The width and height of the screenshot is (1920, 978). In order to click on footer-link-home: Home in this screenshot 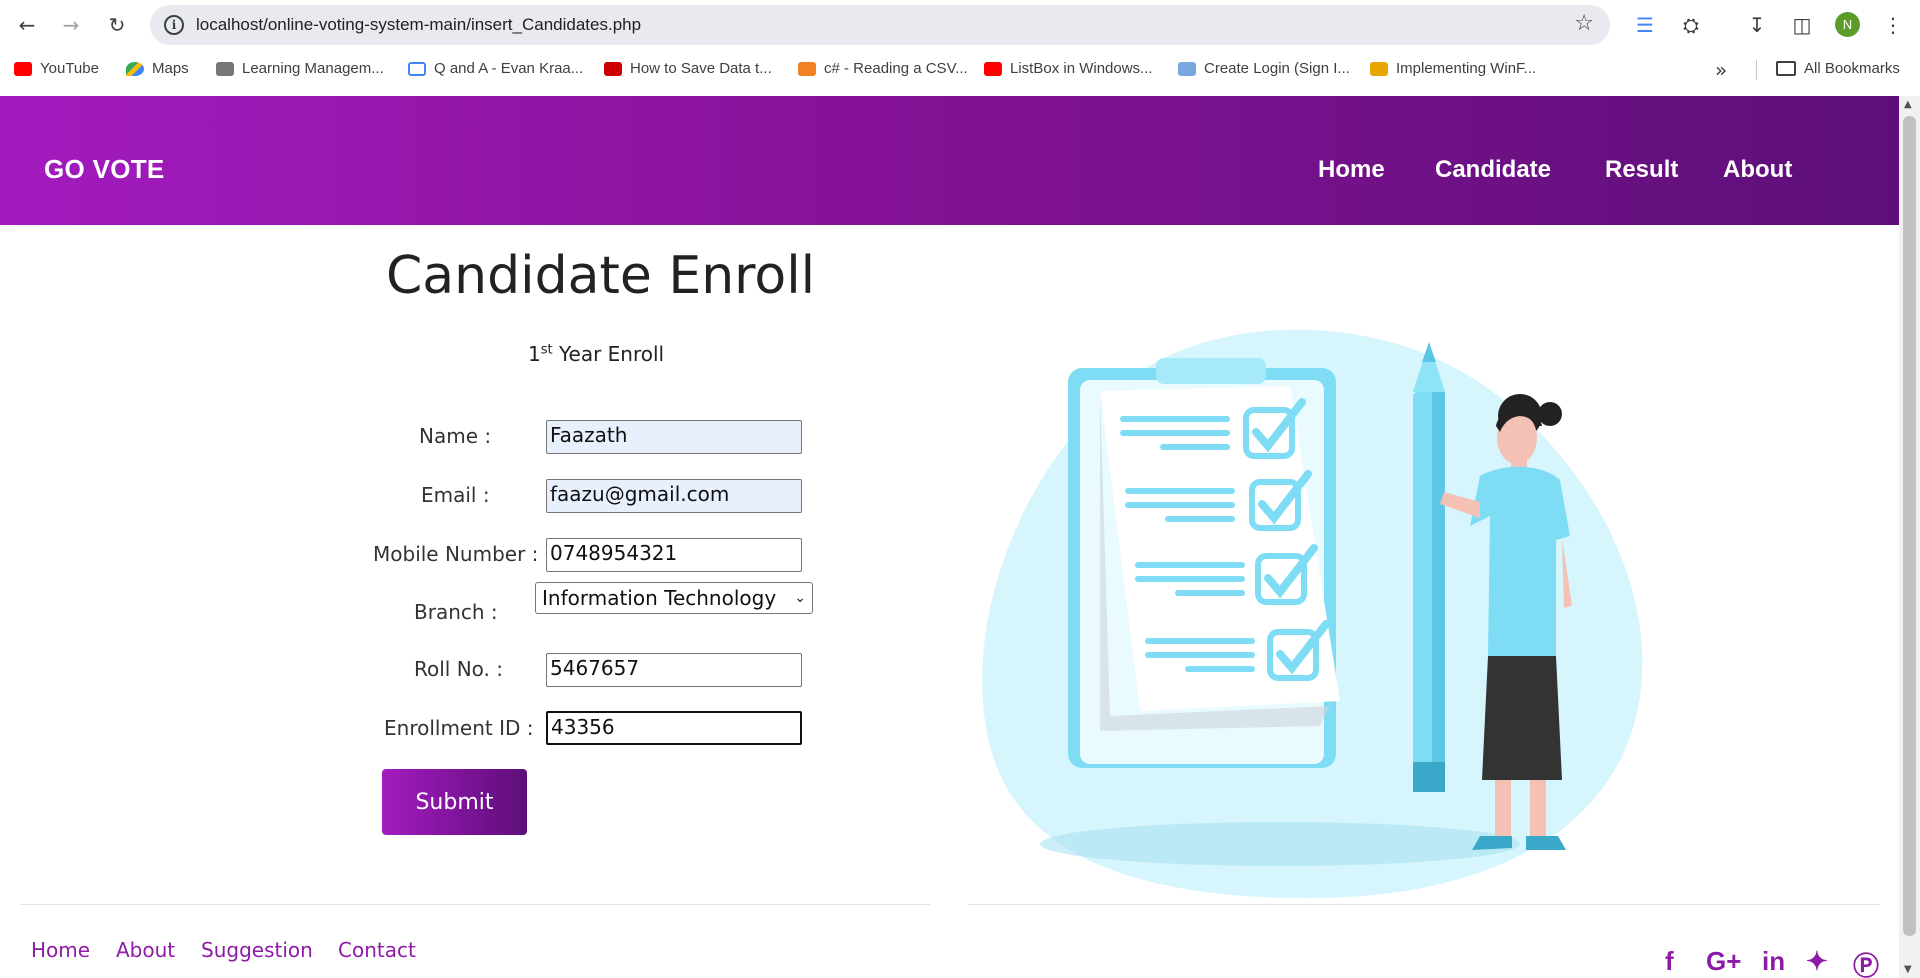, I will do `click(60, 950)`.